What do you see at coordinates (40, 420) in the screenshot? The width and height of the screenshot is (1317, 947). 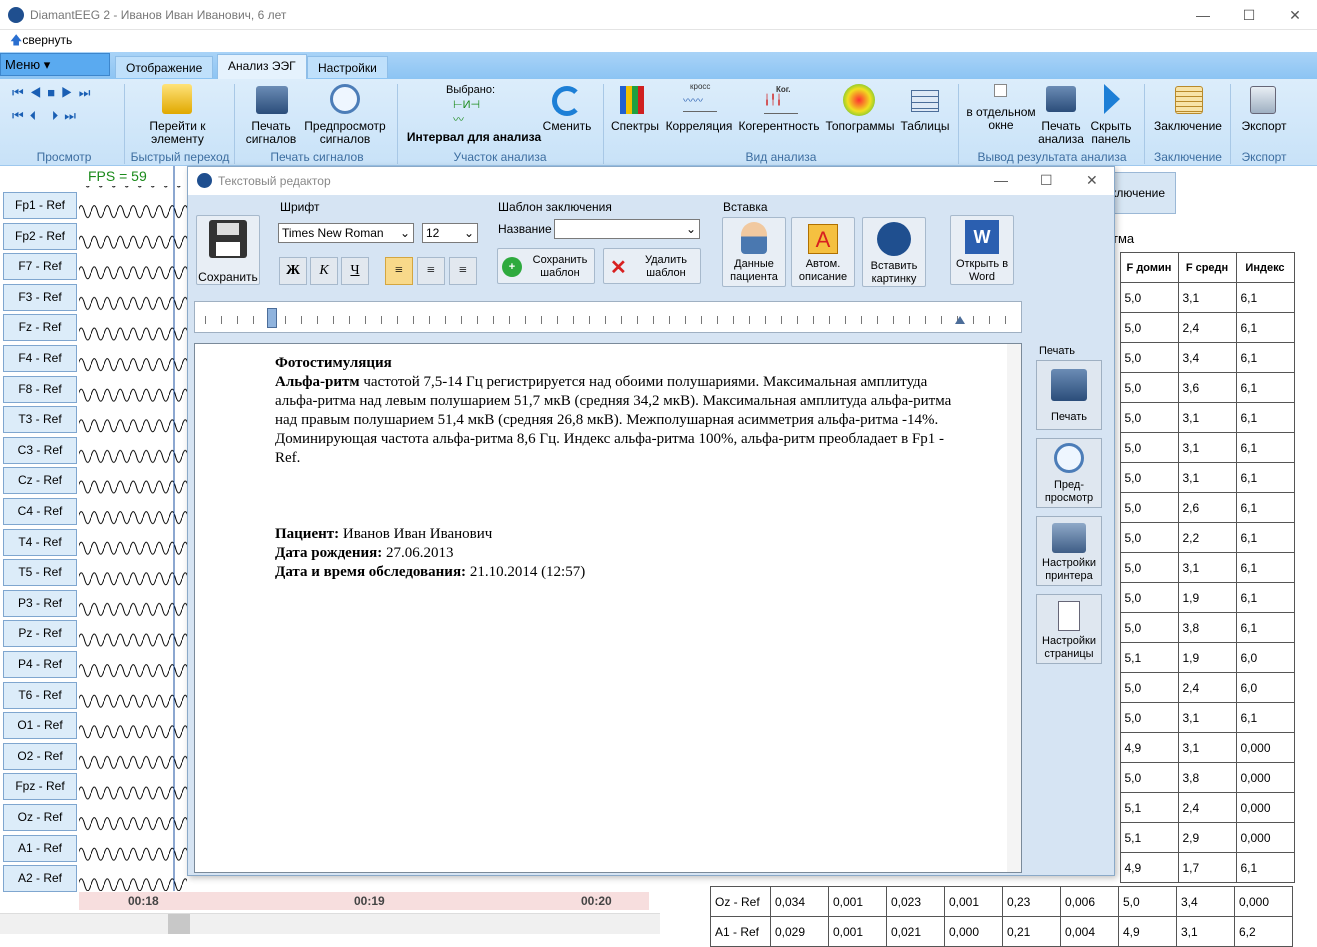 I see `channel-label: T3 - Ref` at bounding box center [40, 420].